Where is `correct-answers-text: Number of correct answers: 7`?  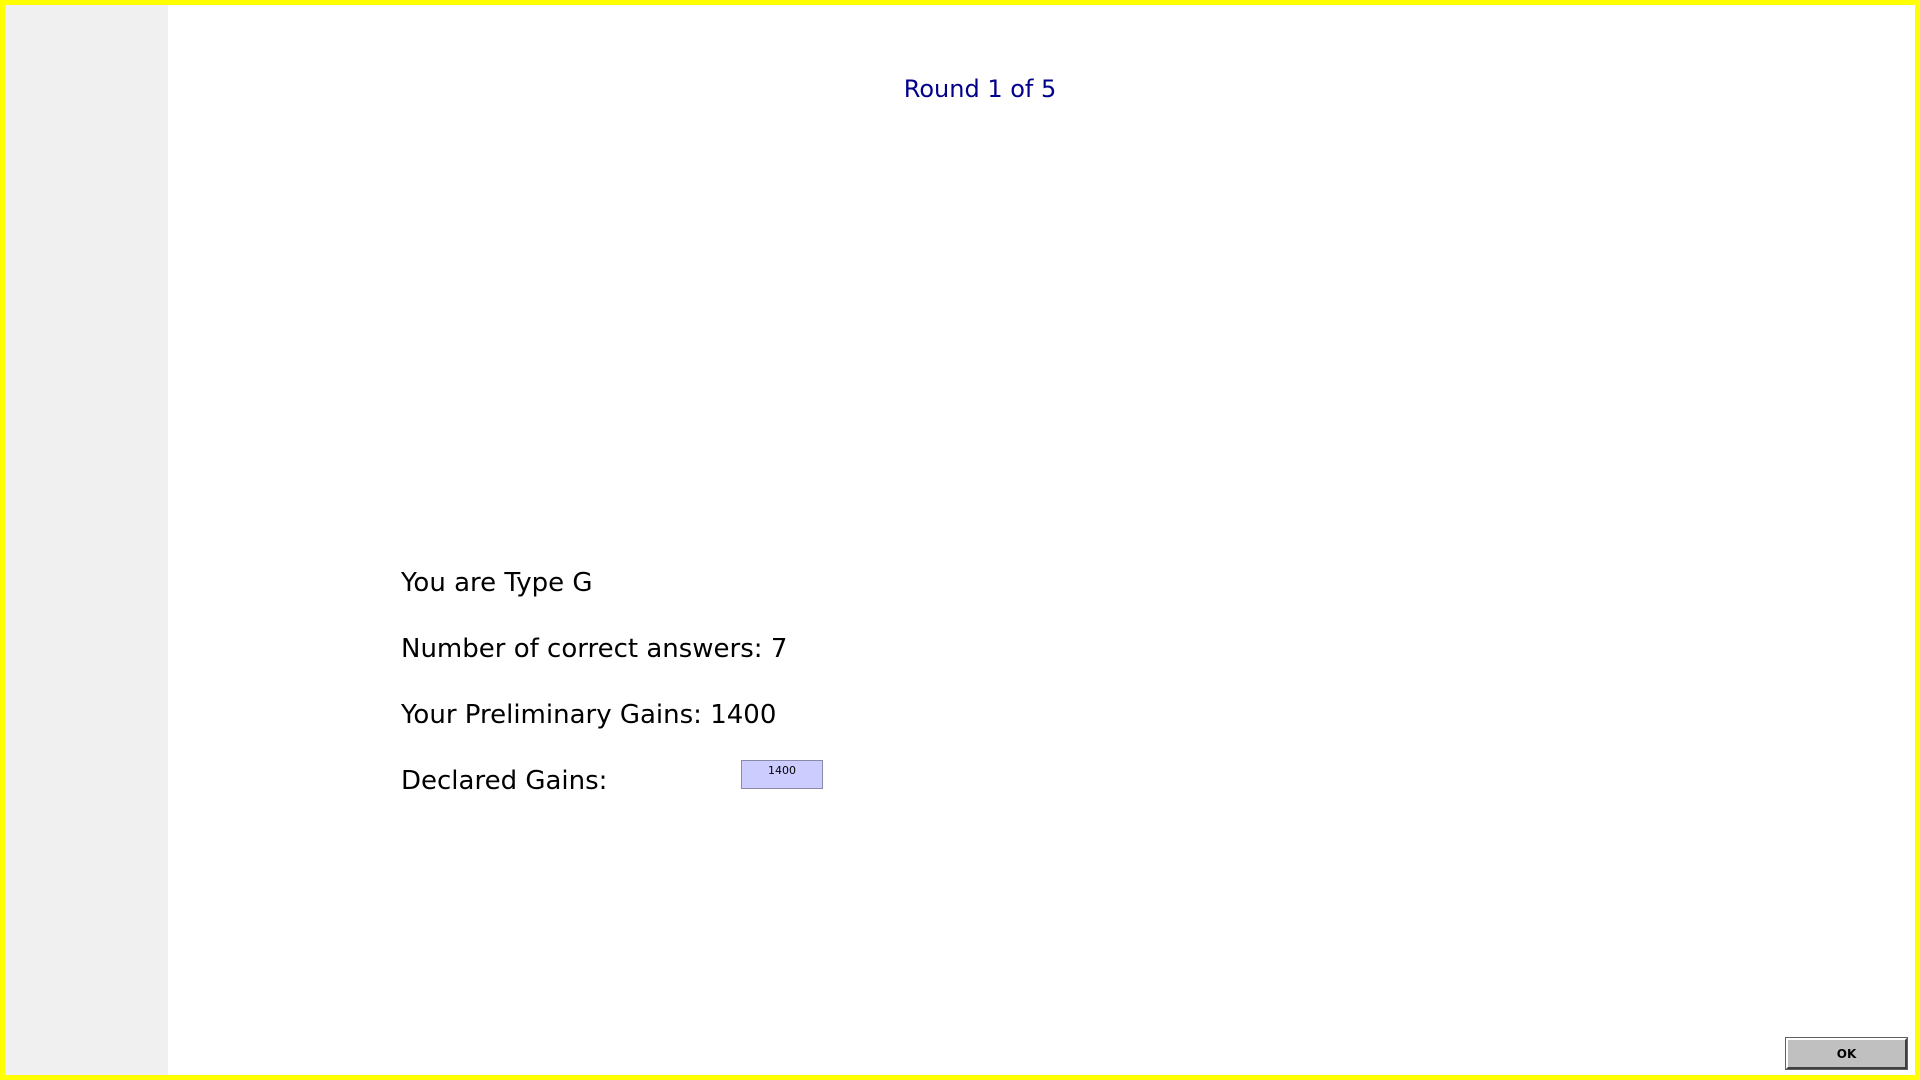
correct-answers-text: Number of correct answers: 7 is located at coordinates (594, 649).